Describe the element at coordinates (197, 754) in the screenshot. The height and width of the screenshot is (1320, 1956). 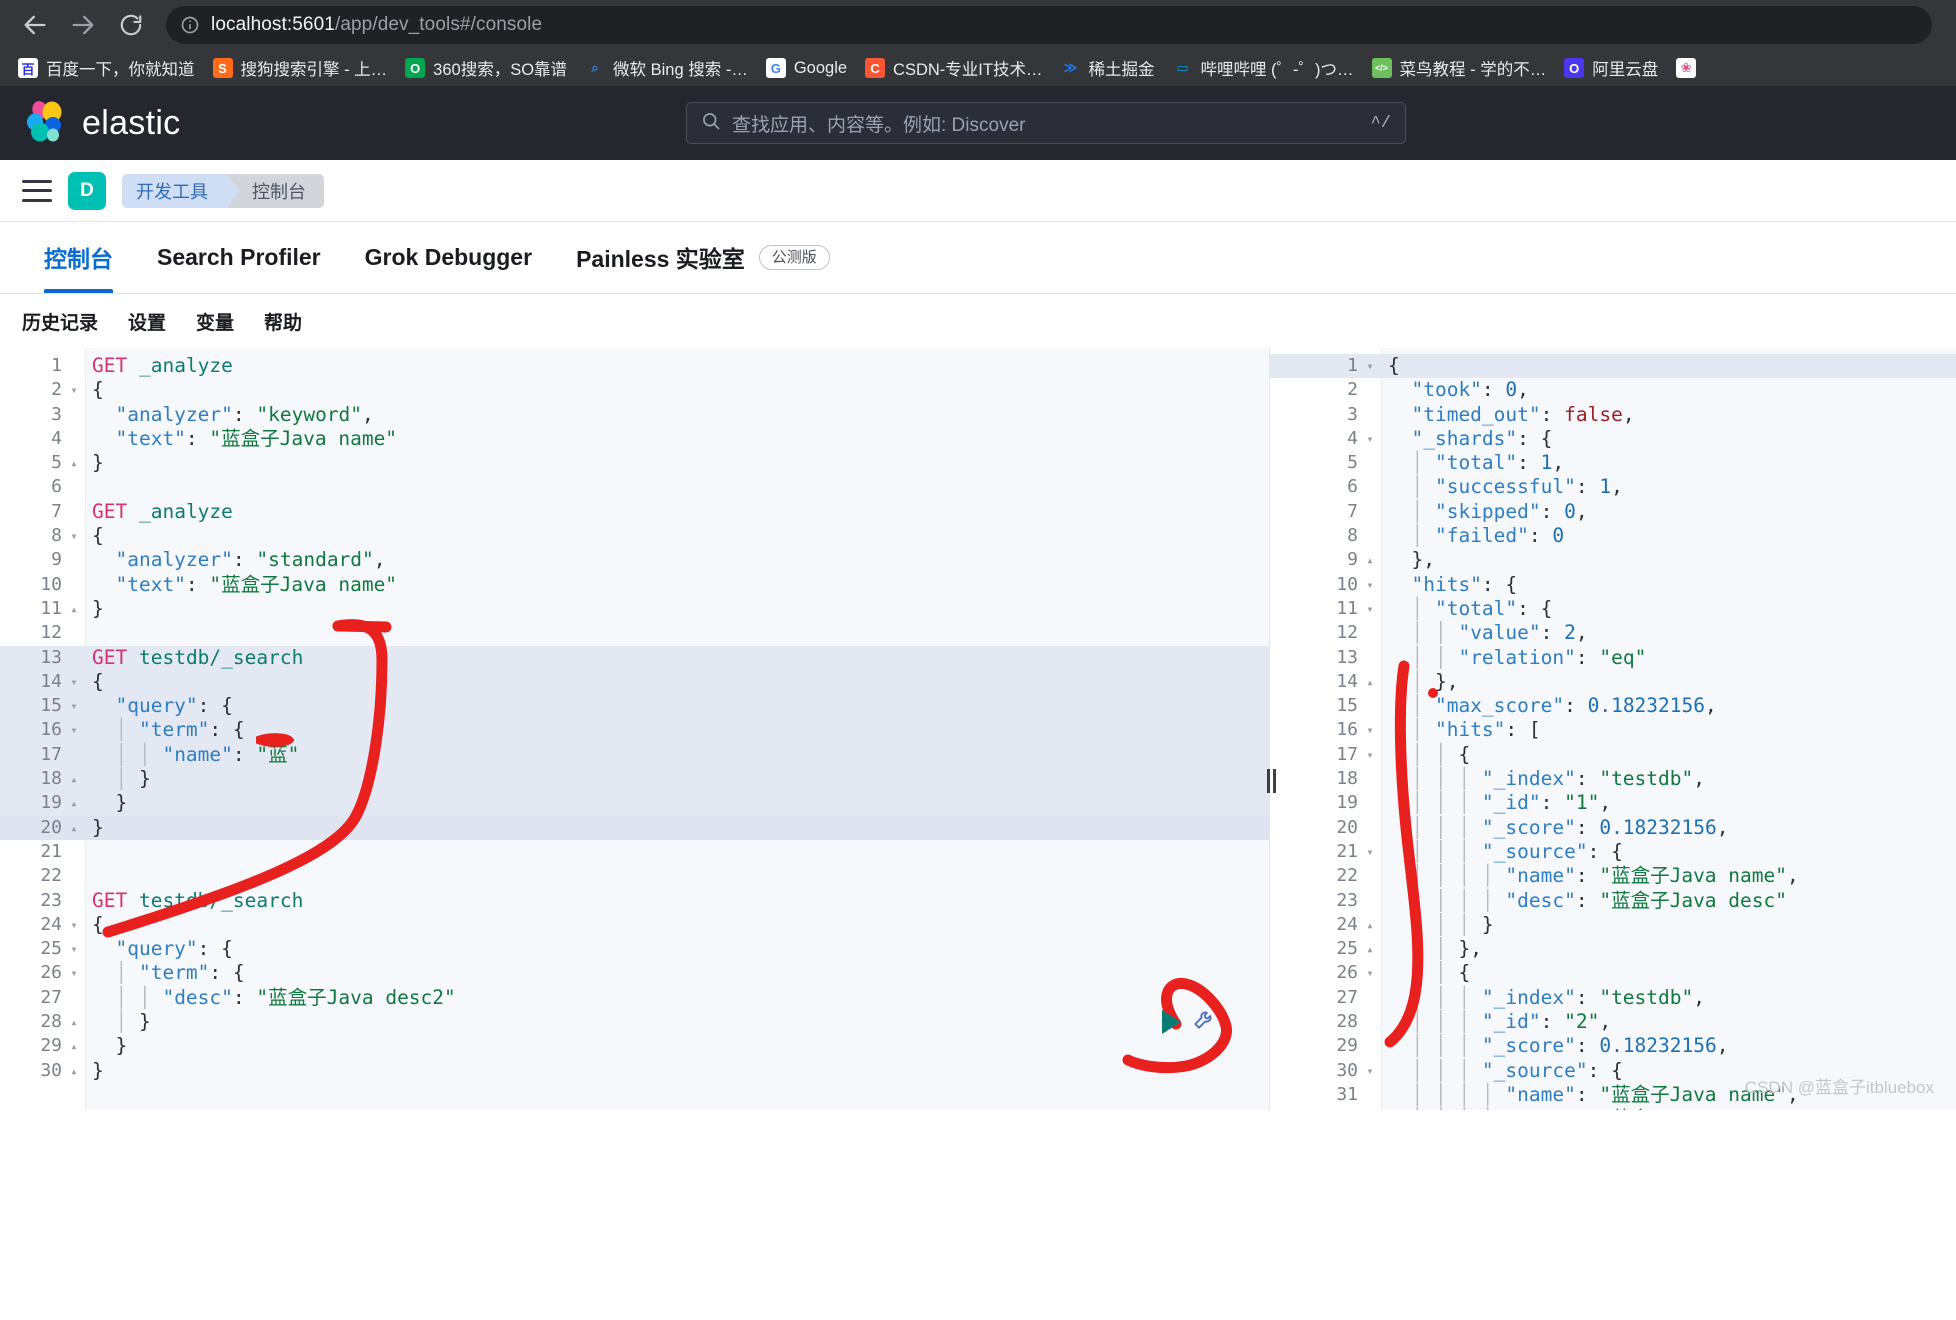
I see `token-key: "name"` at that location.